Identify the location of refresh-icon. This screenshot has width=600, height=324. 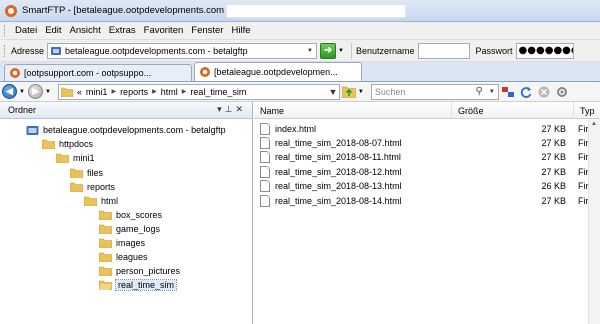
(526, 92).